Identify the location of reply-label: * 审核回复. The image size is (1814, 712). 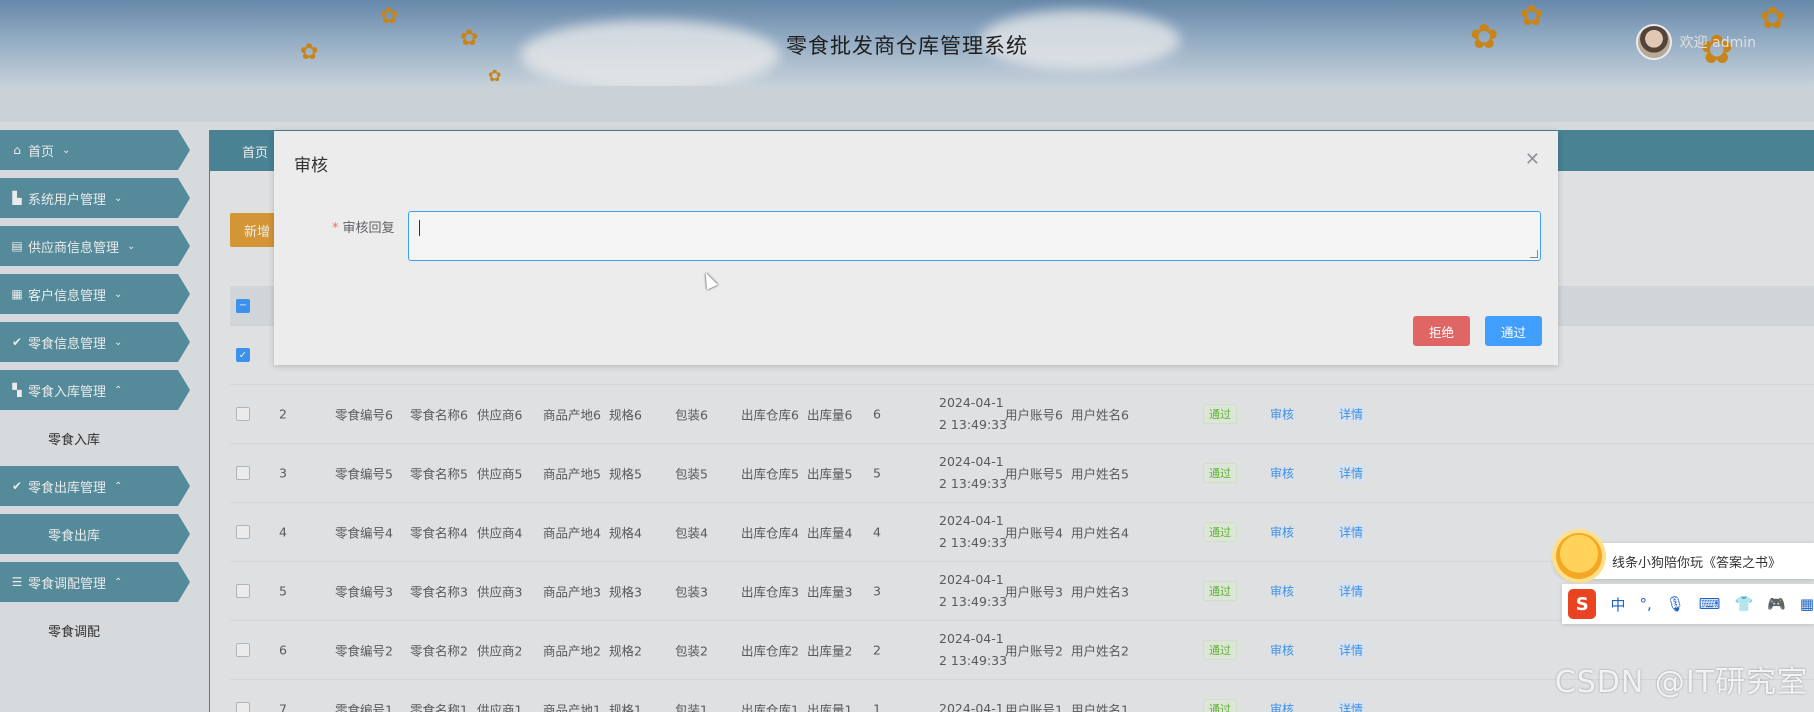
(363, 226).